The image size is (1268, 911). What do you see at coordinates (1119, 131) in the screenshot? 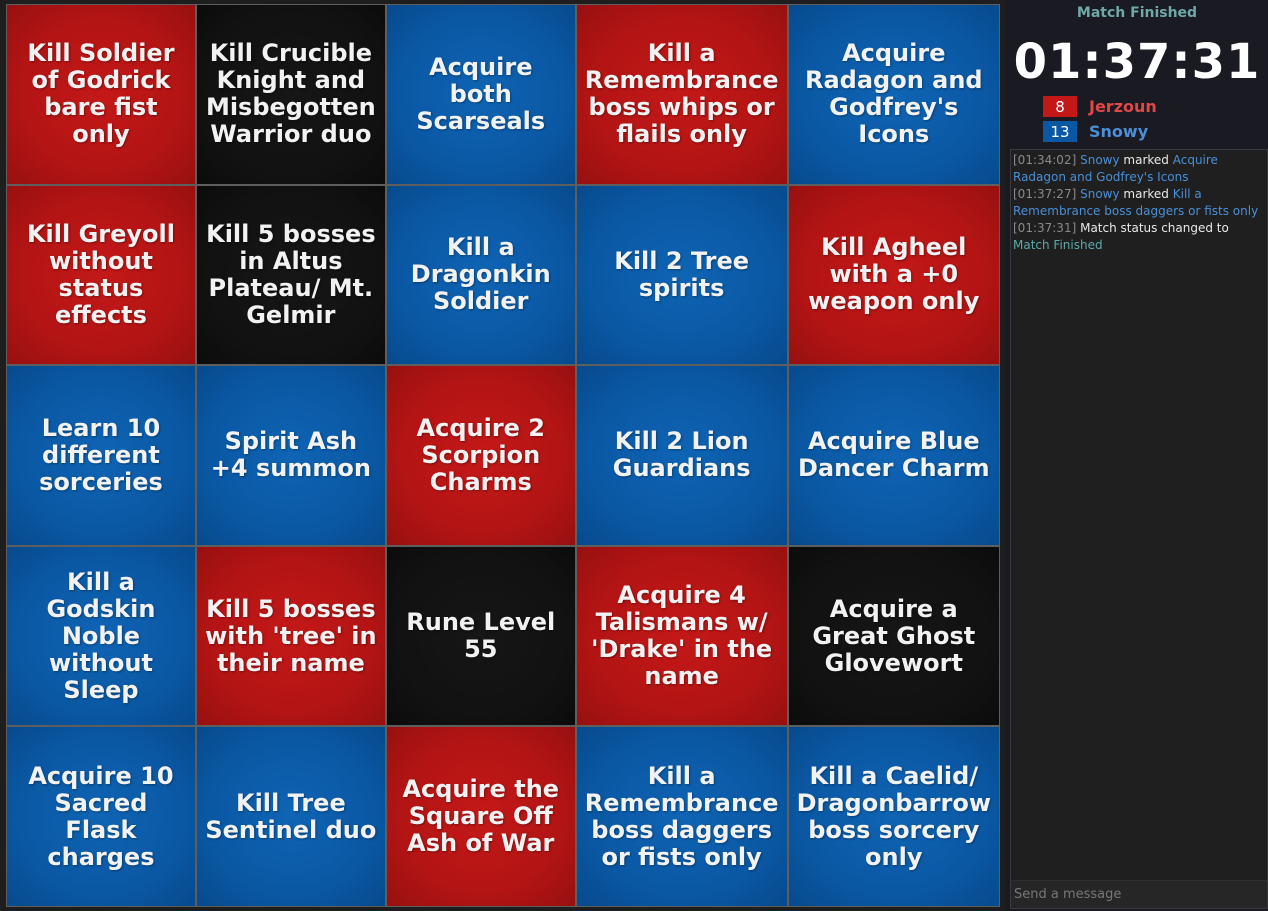
I see `player-name: Snowy` at bounding box center [1119, 131].